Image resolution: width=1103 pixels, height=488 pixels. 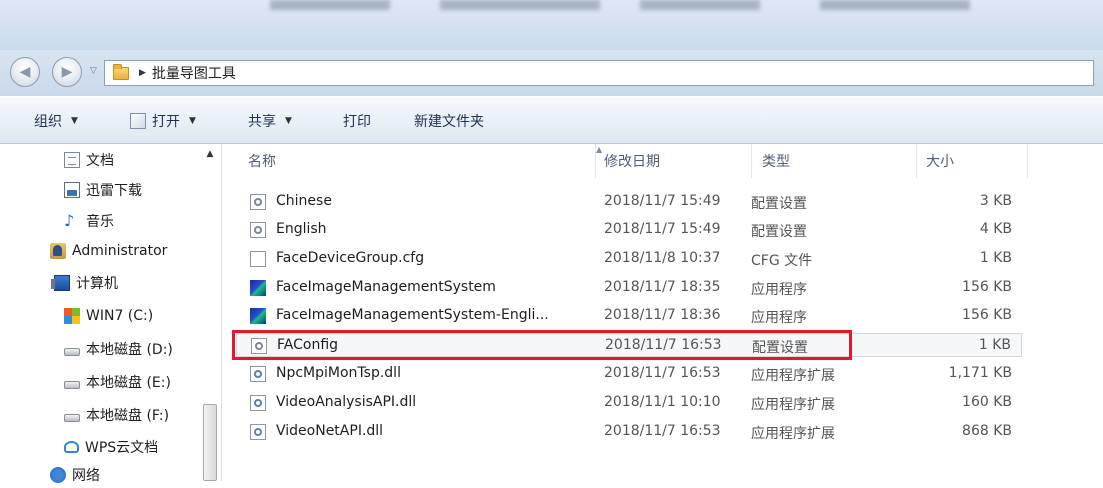 I want to click on recent-pages-dropdown: ▽, so click(x=95, y=71).